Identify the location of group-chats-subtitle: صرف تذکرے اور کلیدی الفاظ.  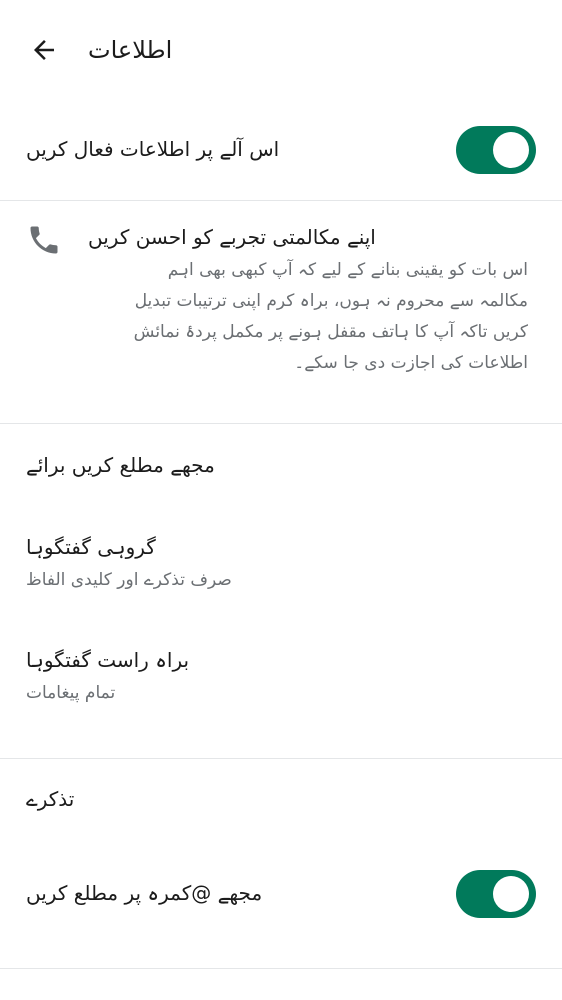
(129, 580).